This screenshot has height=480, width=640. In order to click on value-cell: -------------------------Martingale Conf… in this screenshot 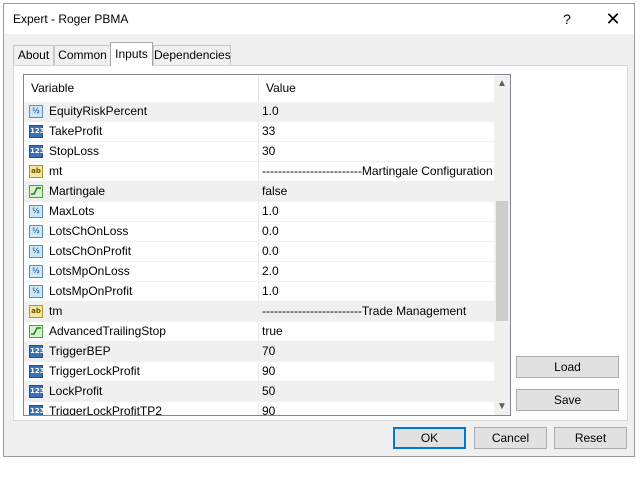, I will do `click(376, 171)`.